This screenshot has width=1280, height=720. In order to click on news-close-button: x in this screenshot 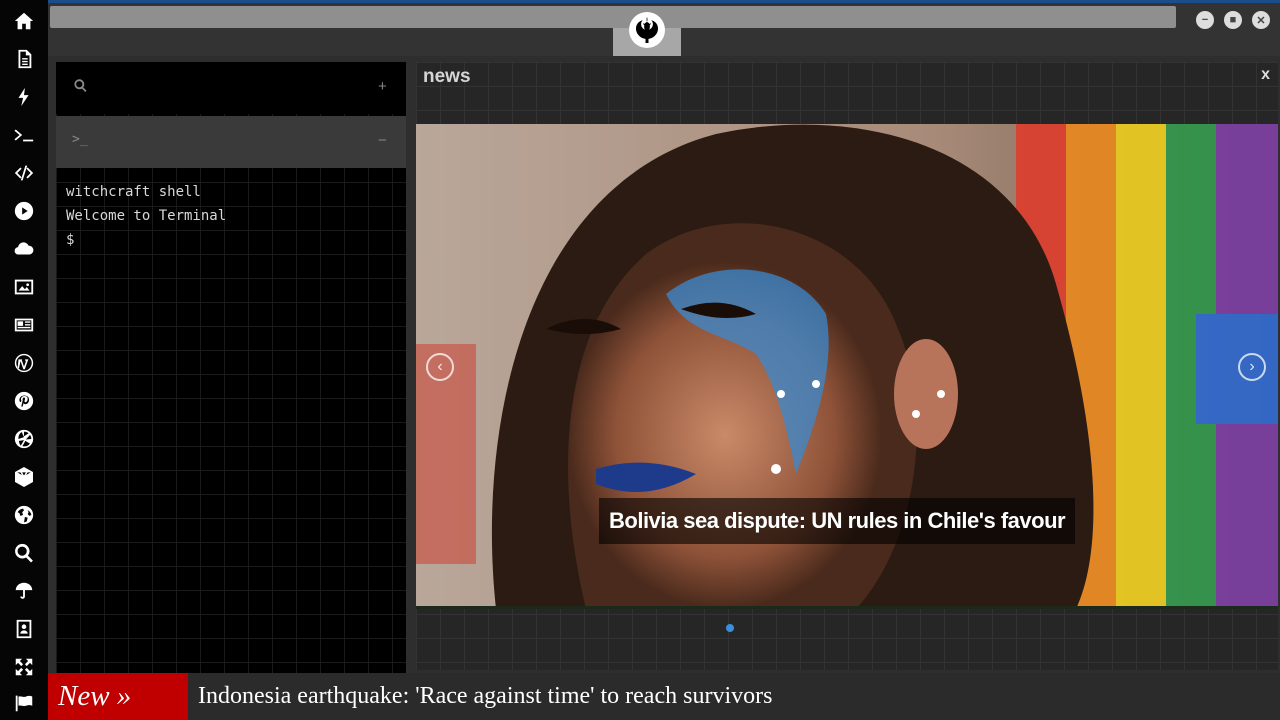, I will do `click(1265, 75)`.